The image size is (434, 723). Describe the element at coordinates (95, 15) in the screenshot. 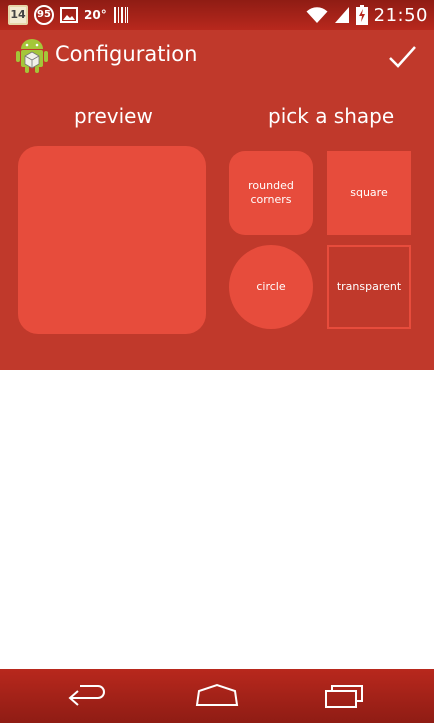

I see `temperature-text: 20°` at that location.